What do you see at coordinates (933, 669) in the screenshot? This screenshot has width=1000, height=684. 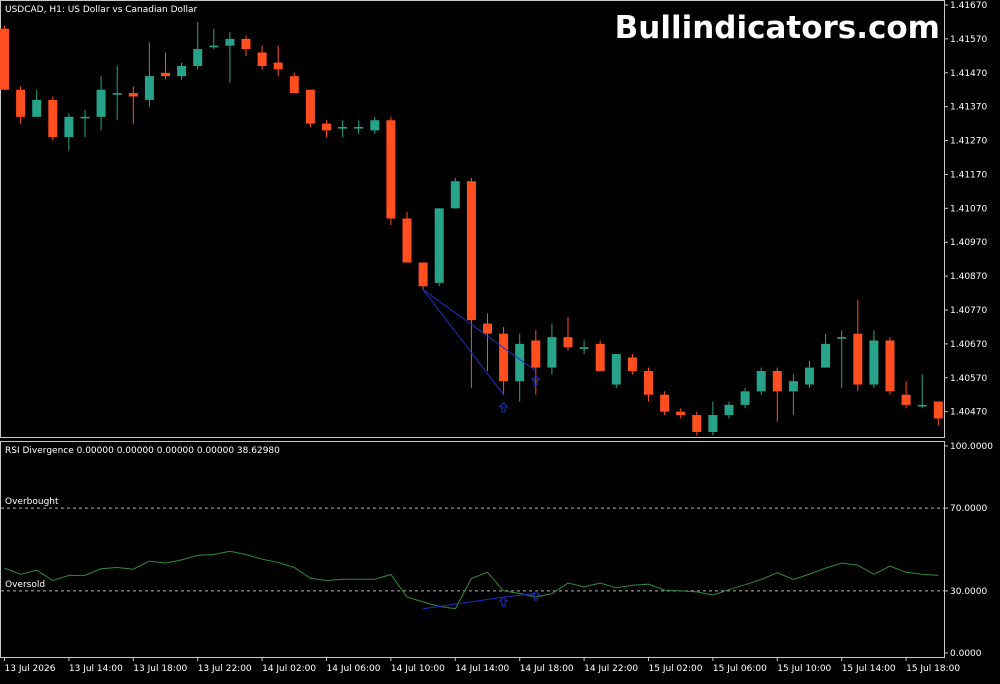 I see `time-axis-label: 15 Jul 18:00` at bounding box center [933, 669].